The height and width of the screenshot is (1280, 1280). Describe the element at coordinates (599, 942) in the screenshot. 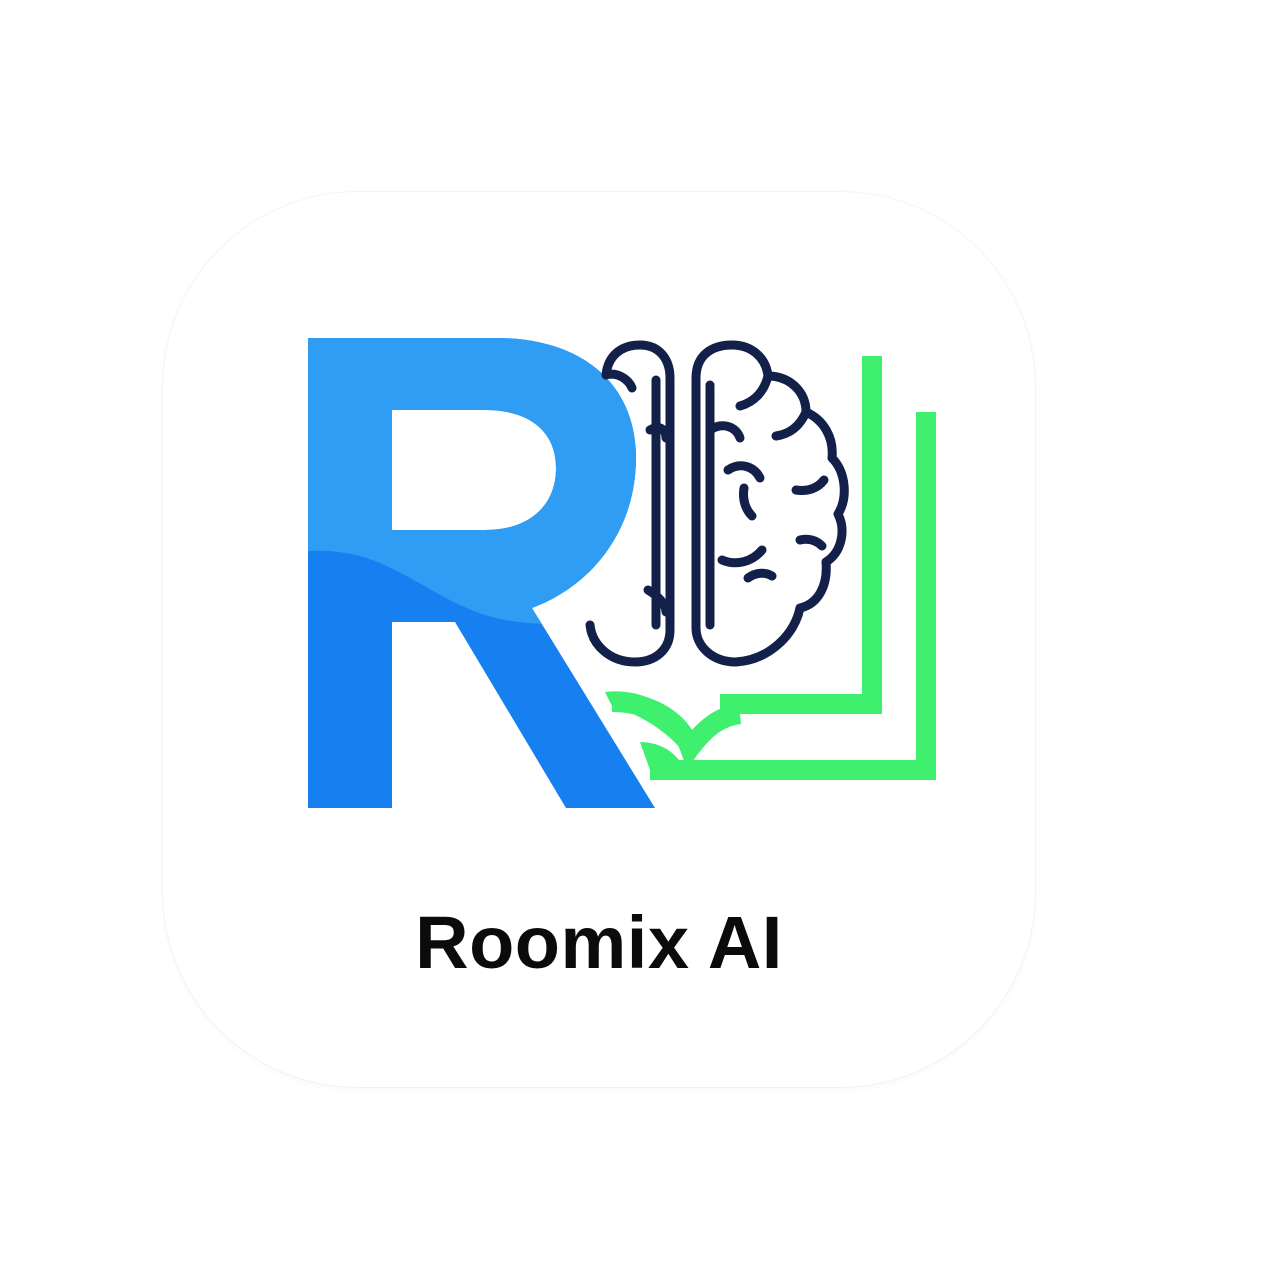

I see `app-name-label: Roomix AI` at that location.